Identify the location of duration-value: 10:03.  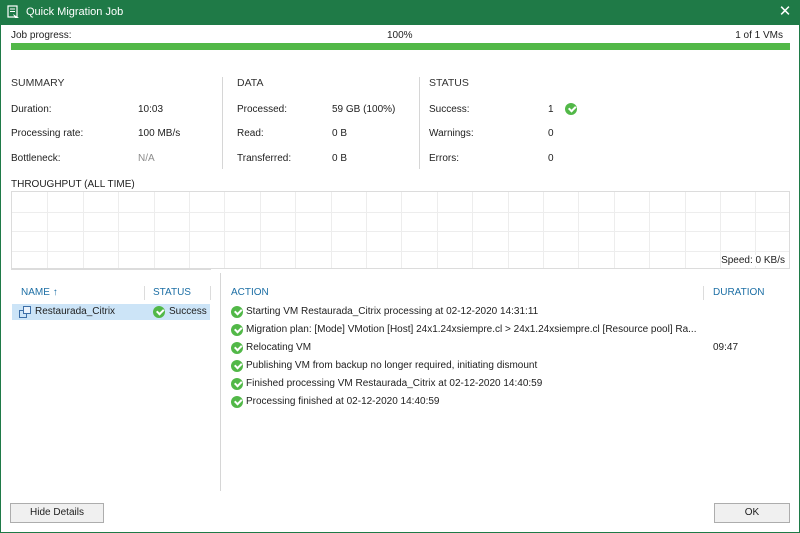
(151, 109).